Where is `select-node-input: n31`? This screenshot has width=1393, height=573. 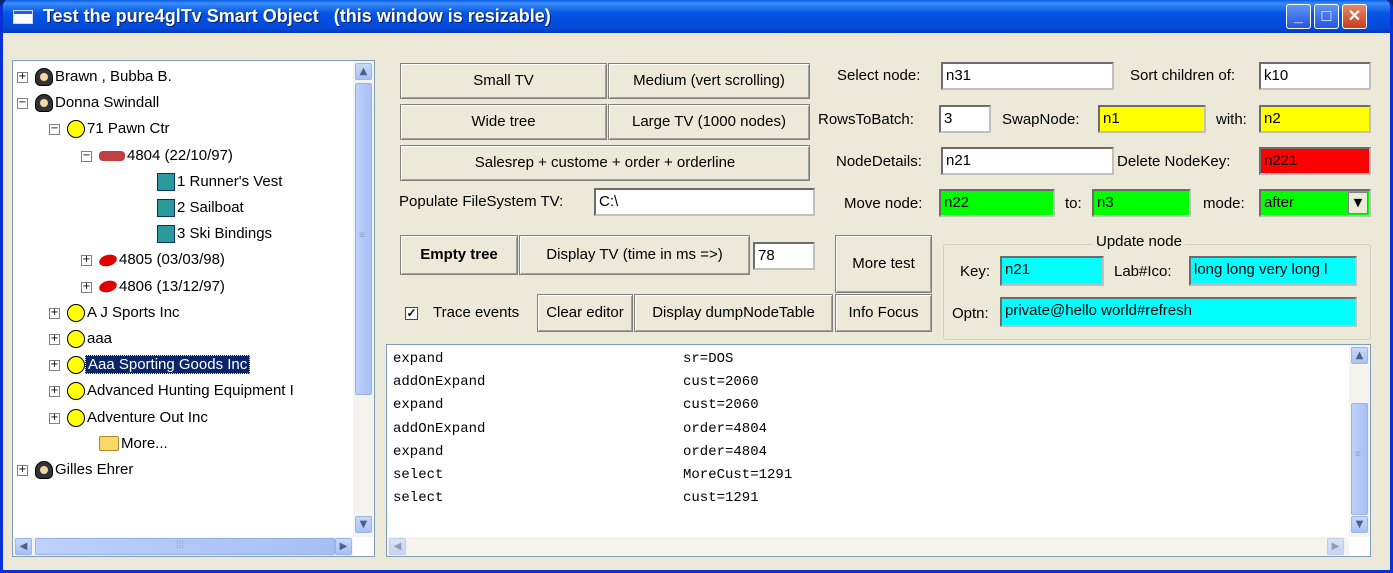 select-node-input: n31 is located at coordinates (1027, 76).